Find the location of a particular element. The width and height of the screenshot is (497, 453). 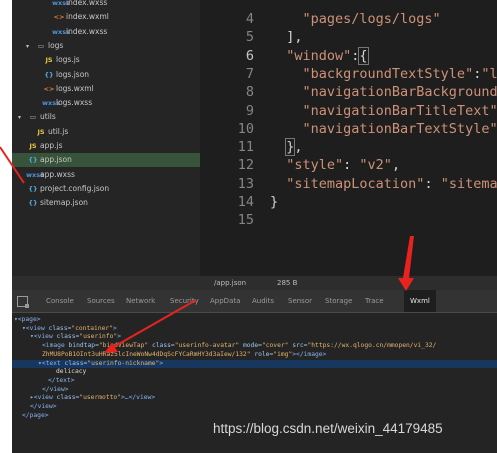

code-line: 14} is located at coordinates (239, 202).